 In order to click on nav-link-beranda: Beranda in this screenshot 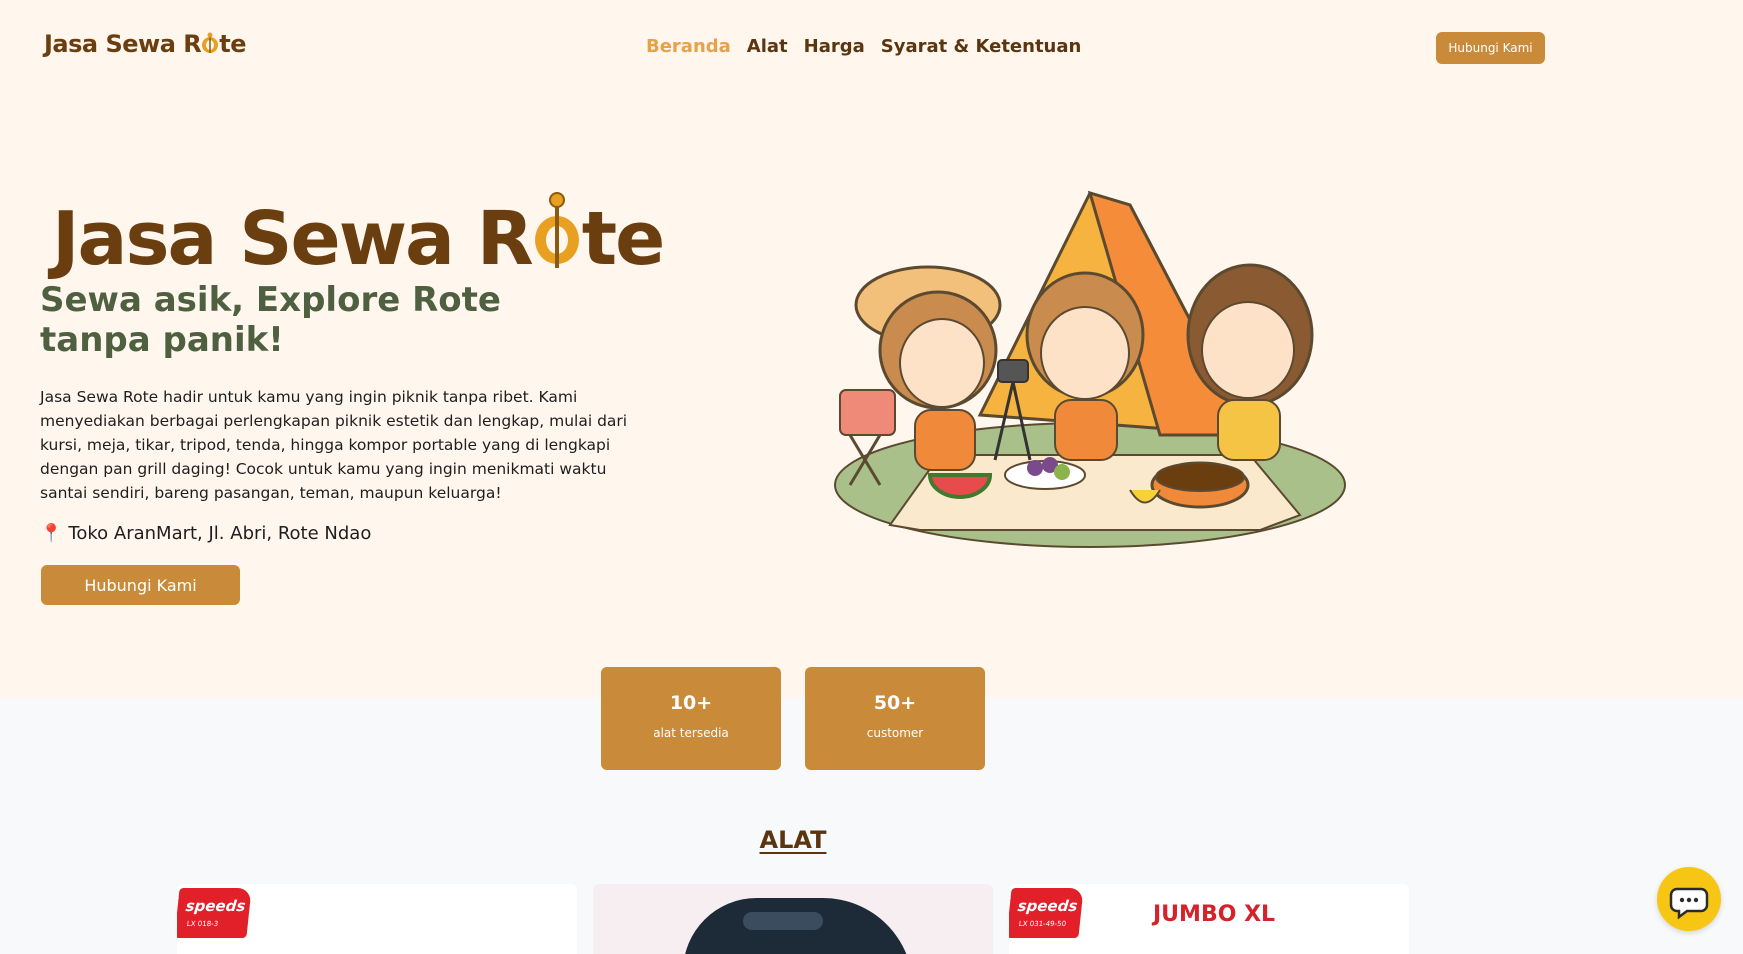, I will do `click(688, 46)`.